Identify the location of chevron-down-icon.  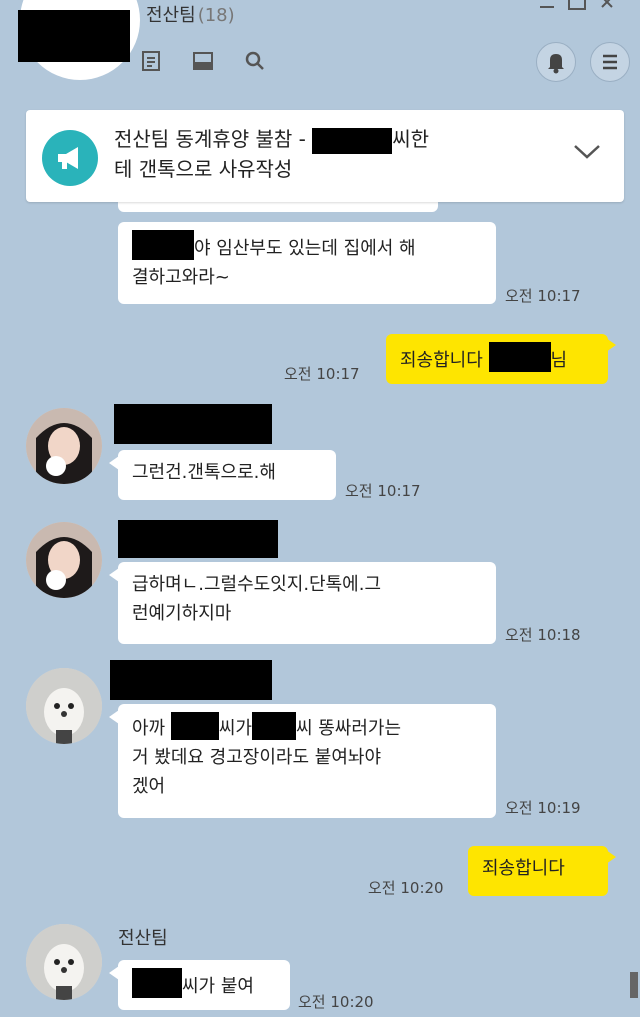
(587, 154).